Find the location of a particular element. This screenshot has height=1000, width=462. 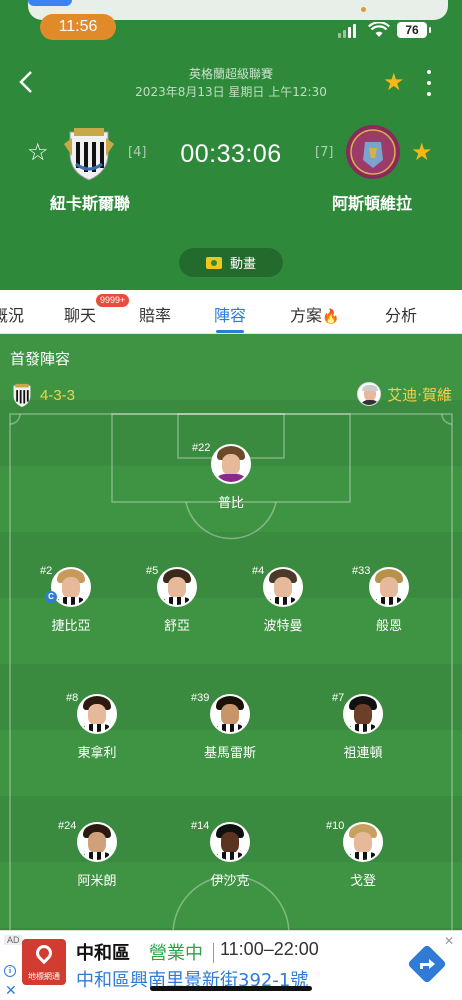

home-team-mini-crest is located at coordinates (22, 395).